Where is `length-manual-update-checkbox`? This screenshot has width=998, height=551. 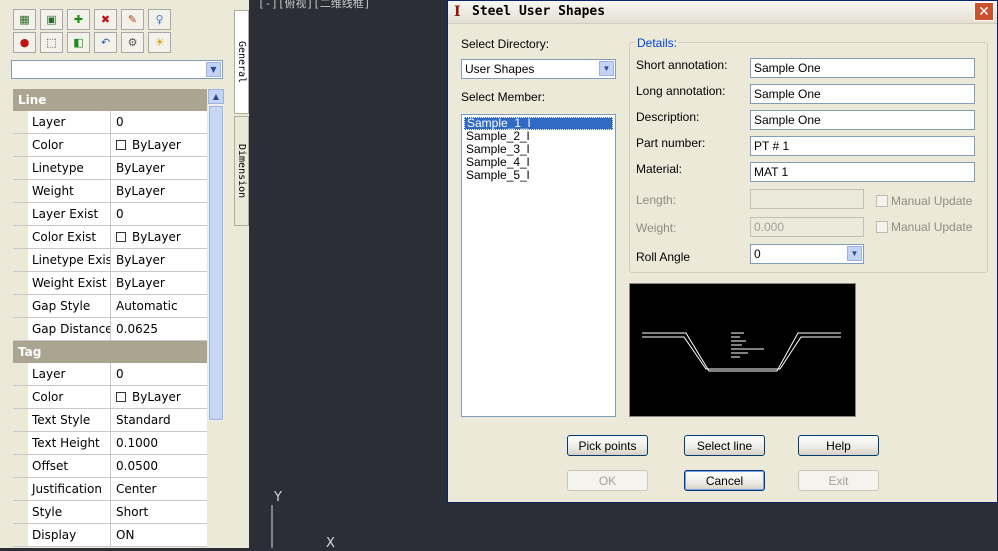
length-manual-update-checkbox is located at coordinates (882, 201).